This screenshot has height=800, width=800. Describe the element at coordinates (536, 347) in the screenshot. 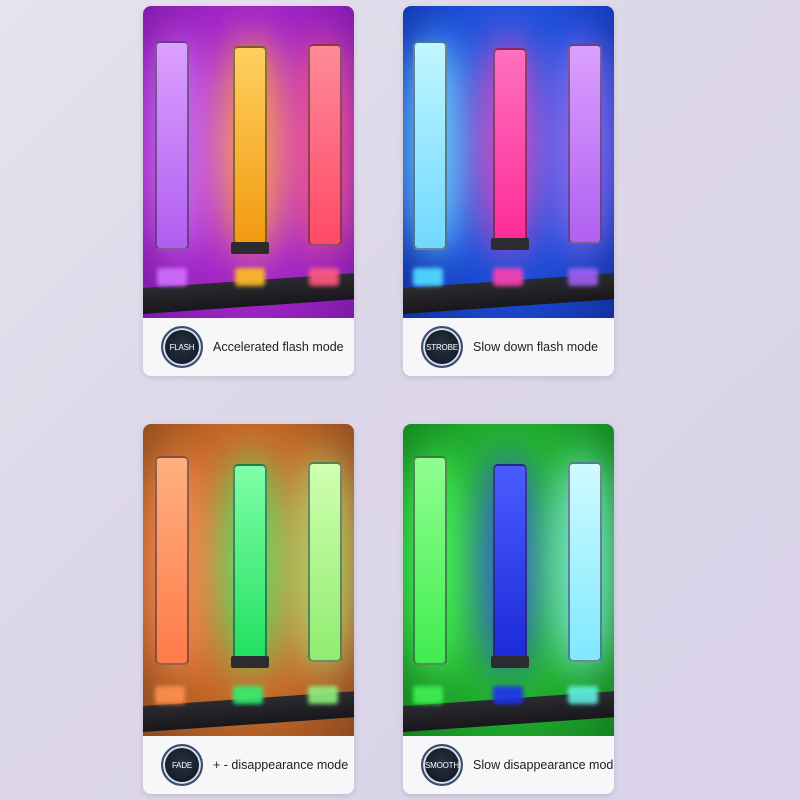

I see `mode-label: Slow down flash mode` at that location.